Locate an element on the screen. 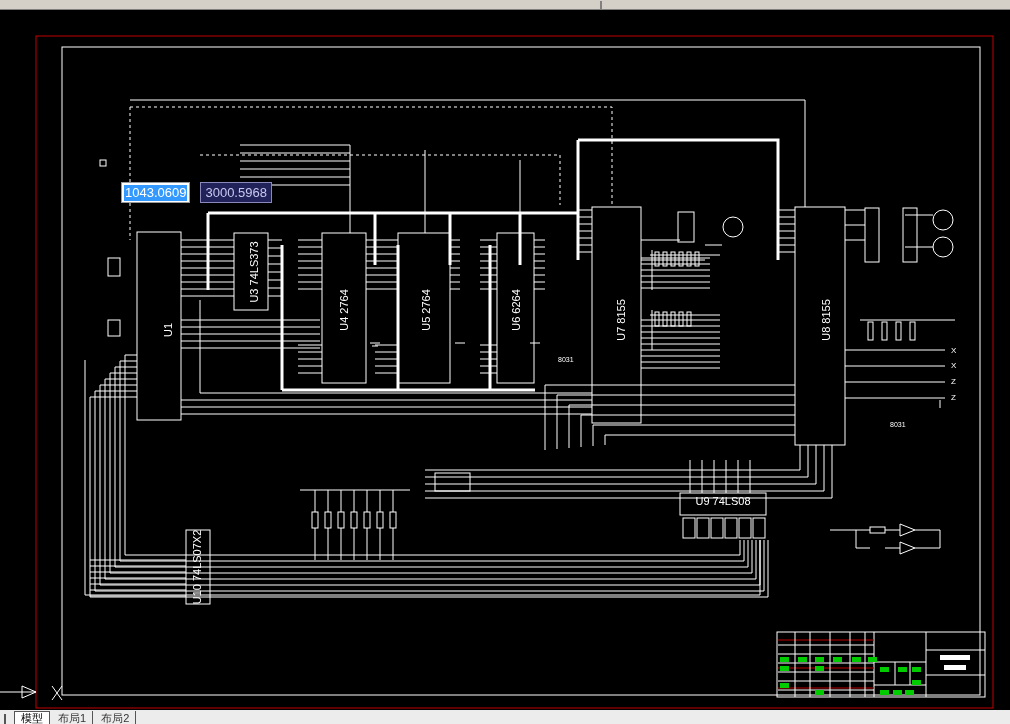 Image resolution: width=1010 pixels, height=724 pixels. chip-label: U10 74LS07X2 is located at coordinates (197, 567).